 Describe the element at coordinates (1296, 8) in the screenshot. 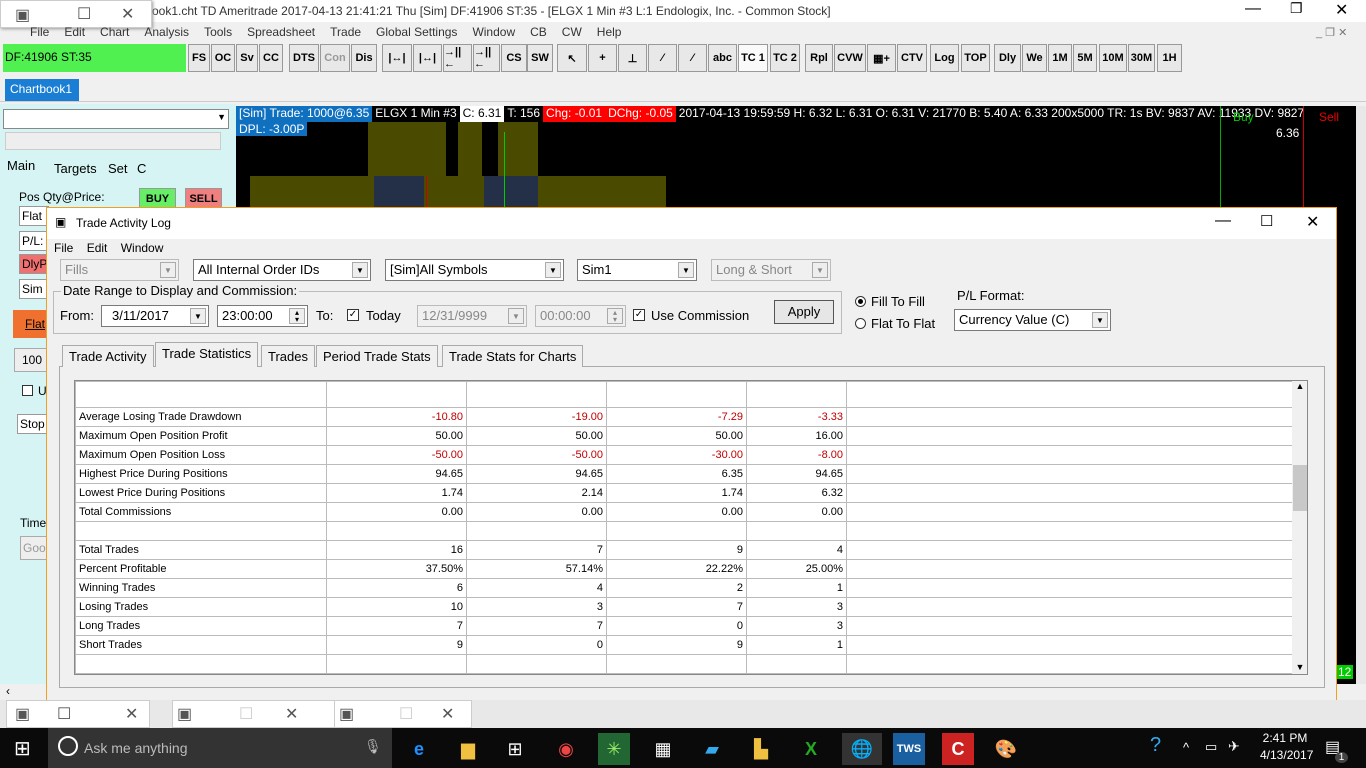

I see `restore-button: ❐` at that location.